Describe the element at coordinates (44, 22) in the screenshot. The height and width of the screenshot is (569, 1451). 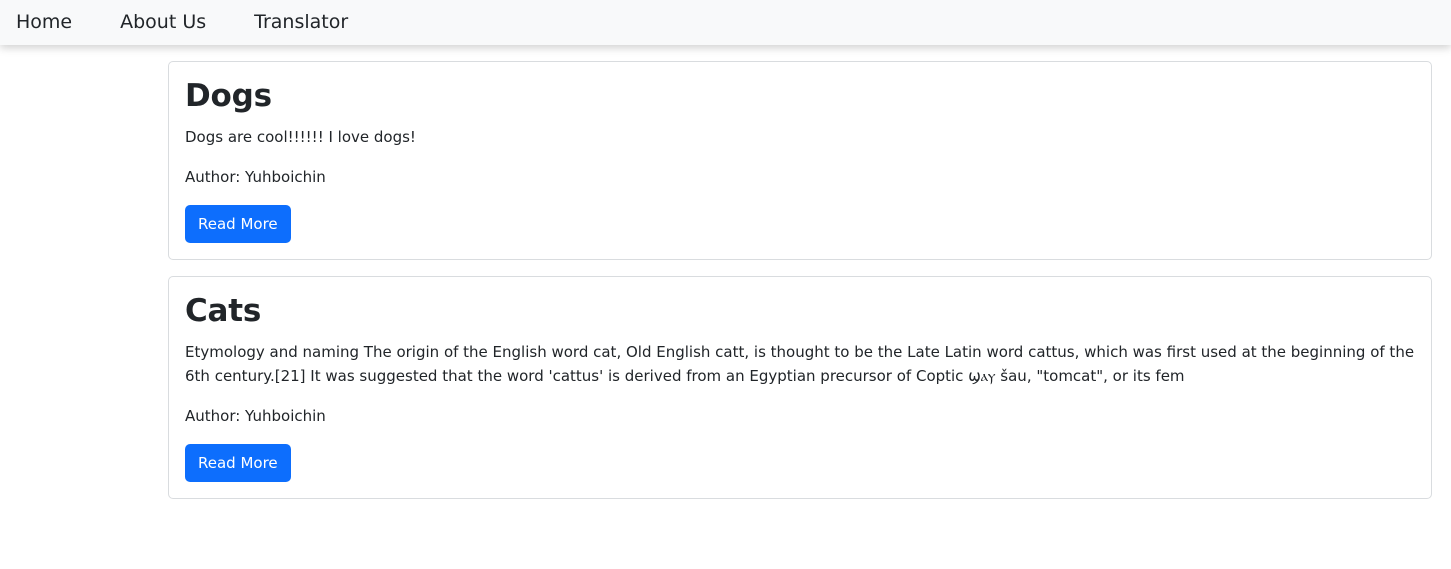
I see `nav-link-home: Home` at that location.